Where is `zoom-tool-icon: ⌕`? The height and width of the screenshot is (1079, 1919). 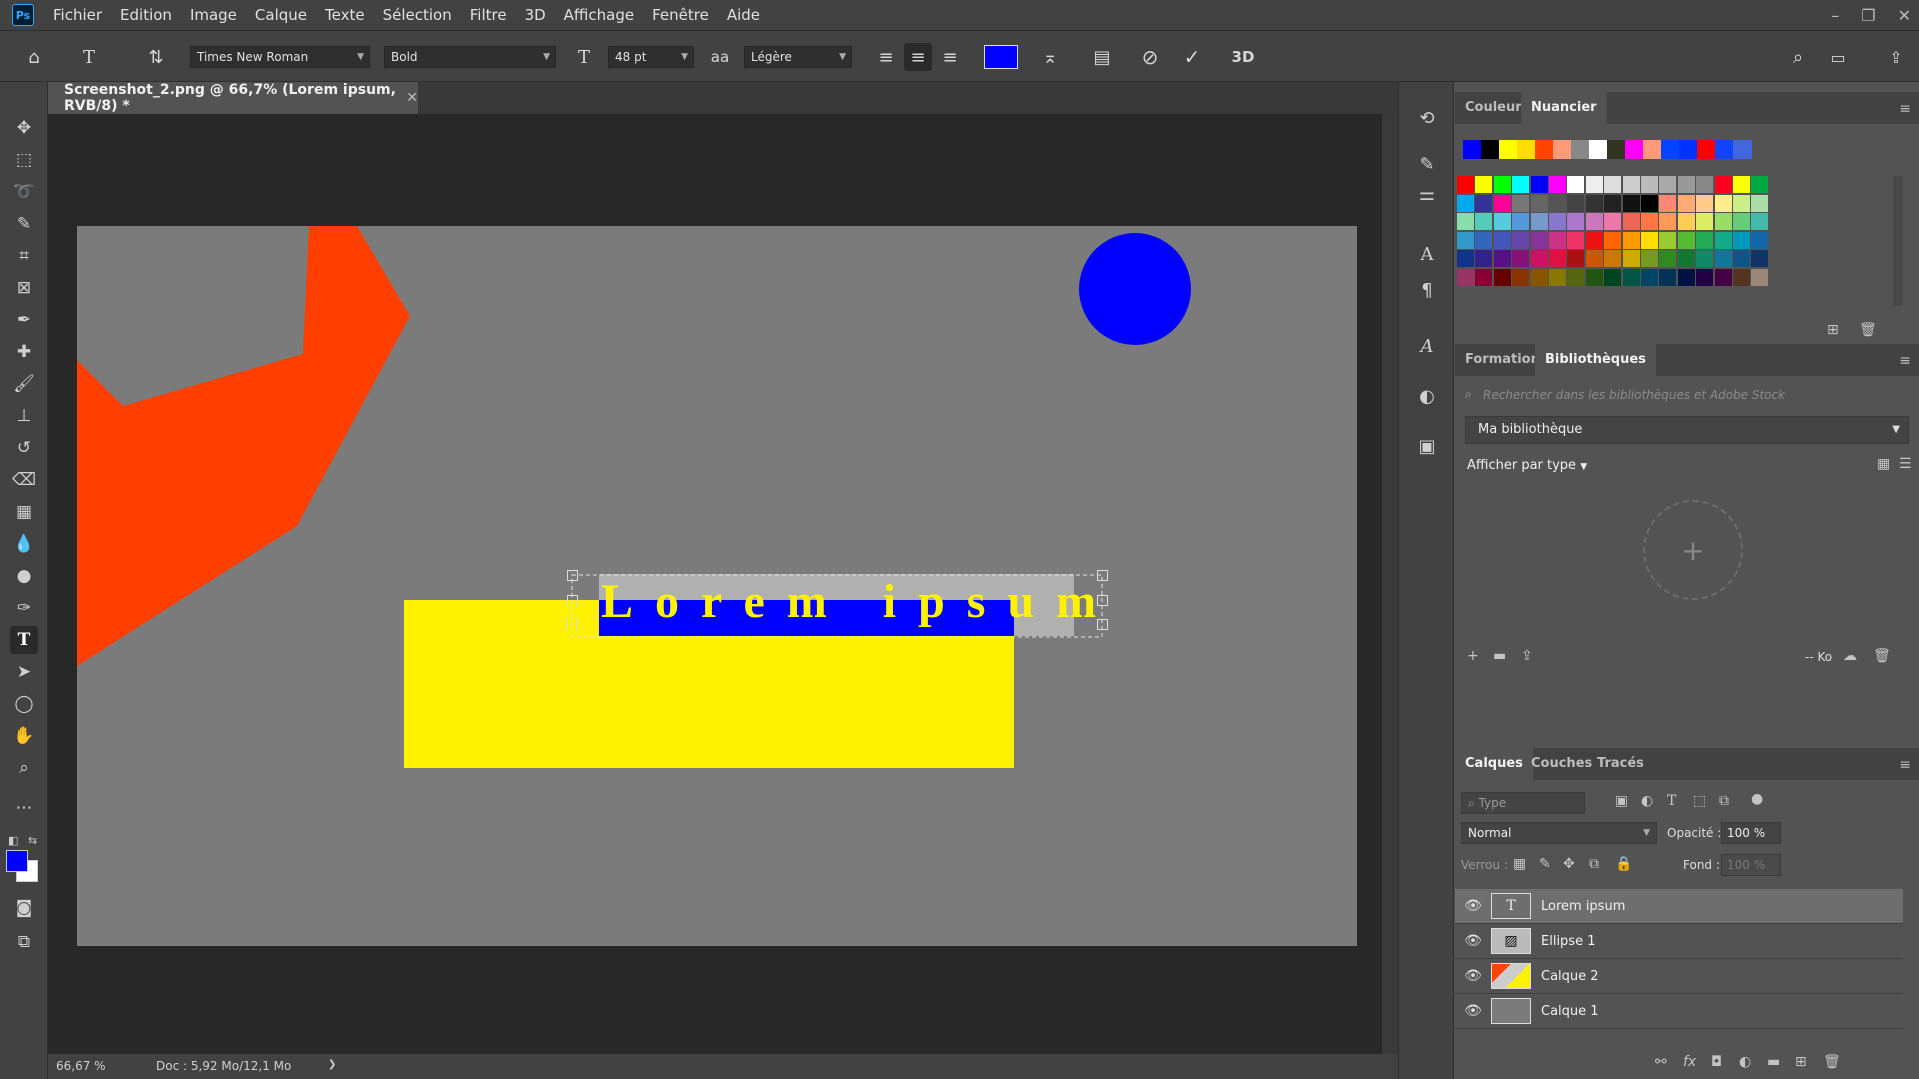
zoom-tool-icon: ⌕ is located at coordinates (24, 768).